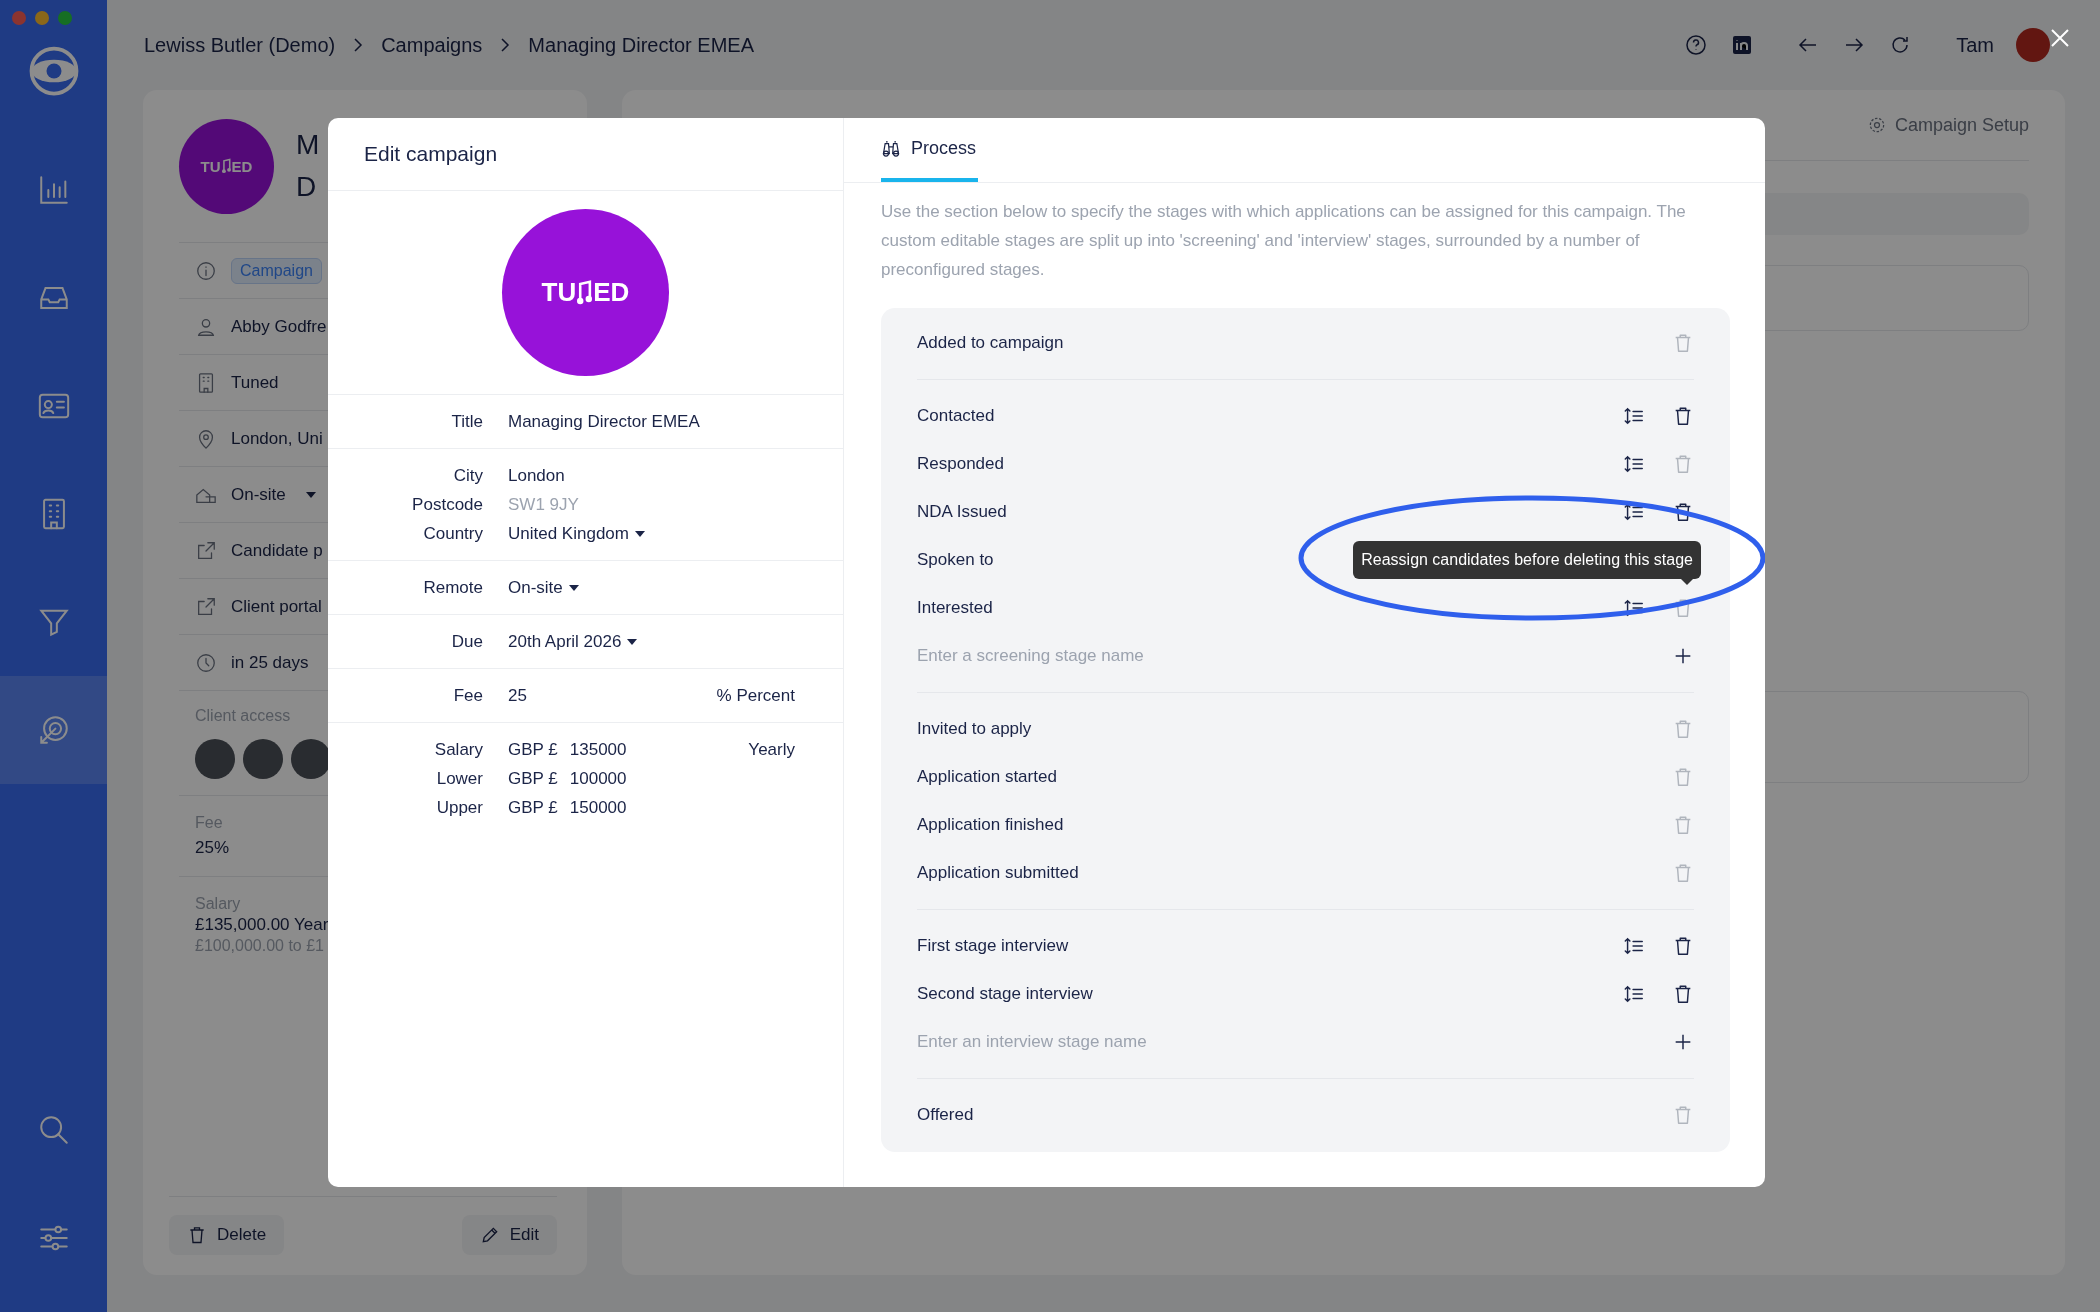  Describe the element at coordinates (65, 18) in the screenshot. I see `window-zoom-dot` at that location.